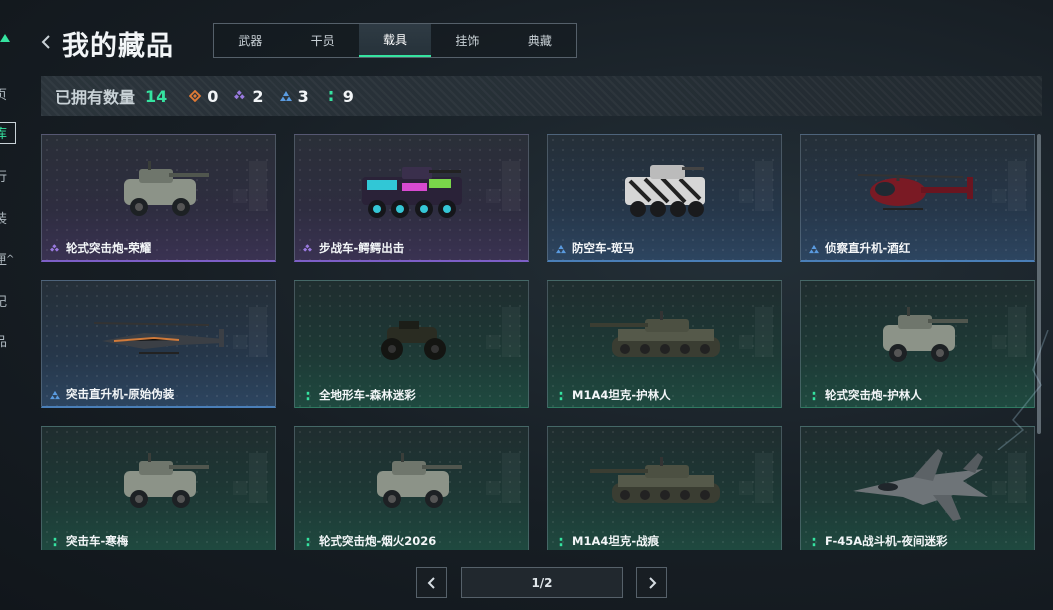  What do you see at coordinates (541, 96) in the screenshot?
I see `owned-count-bar: 已拥有数量 14 0 2 3 9` at bounding box center [541, 96].